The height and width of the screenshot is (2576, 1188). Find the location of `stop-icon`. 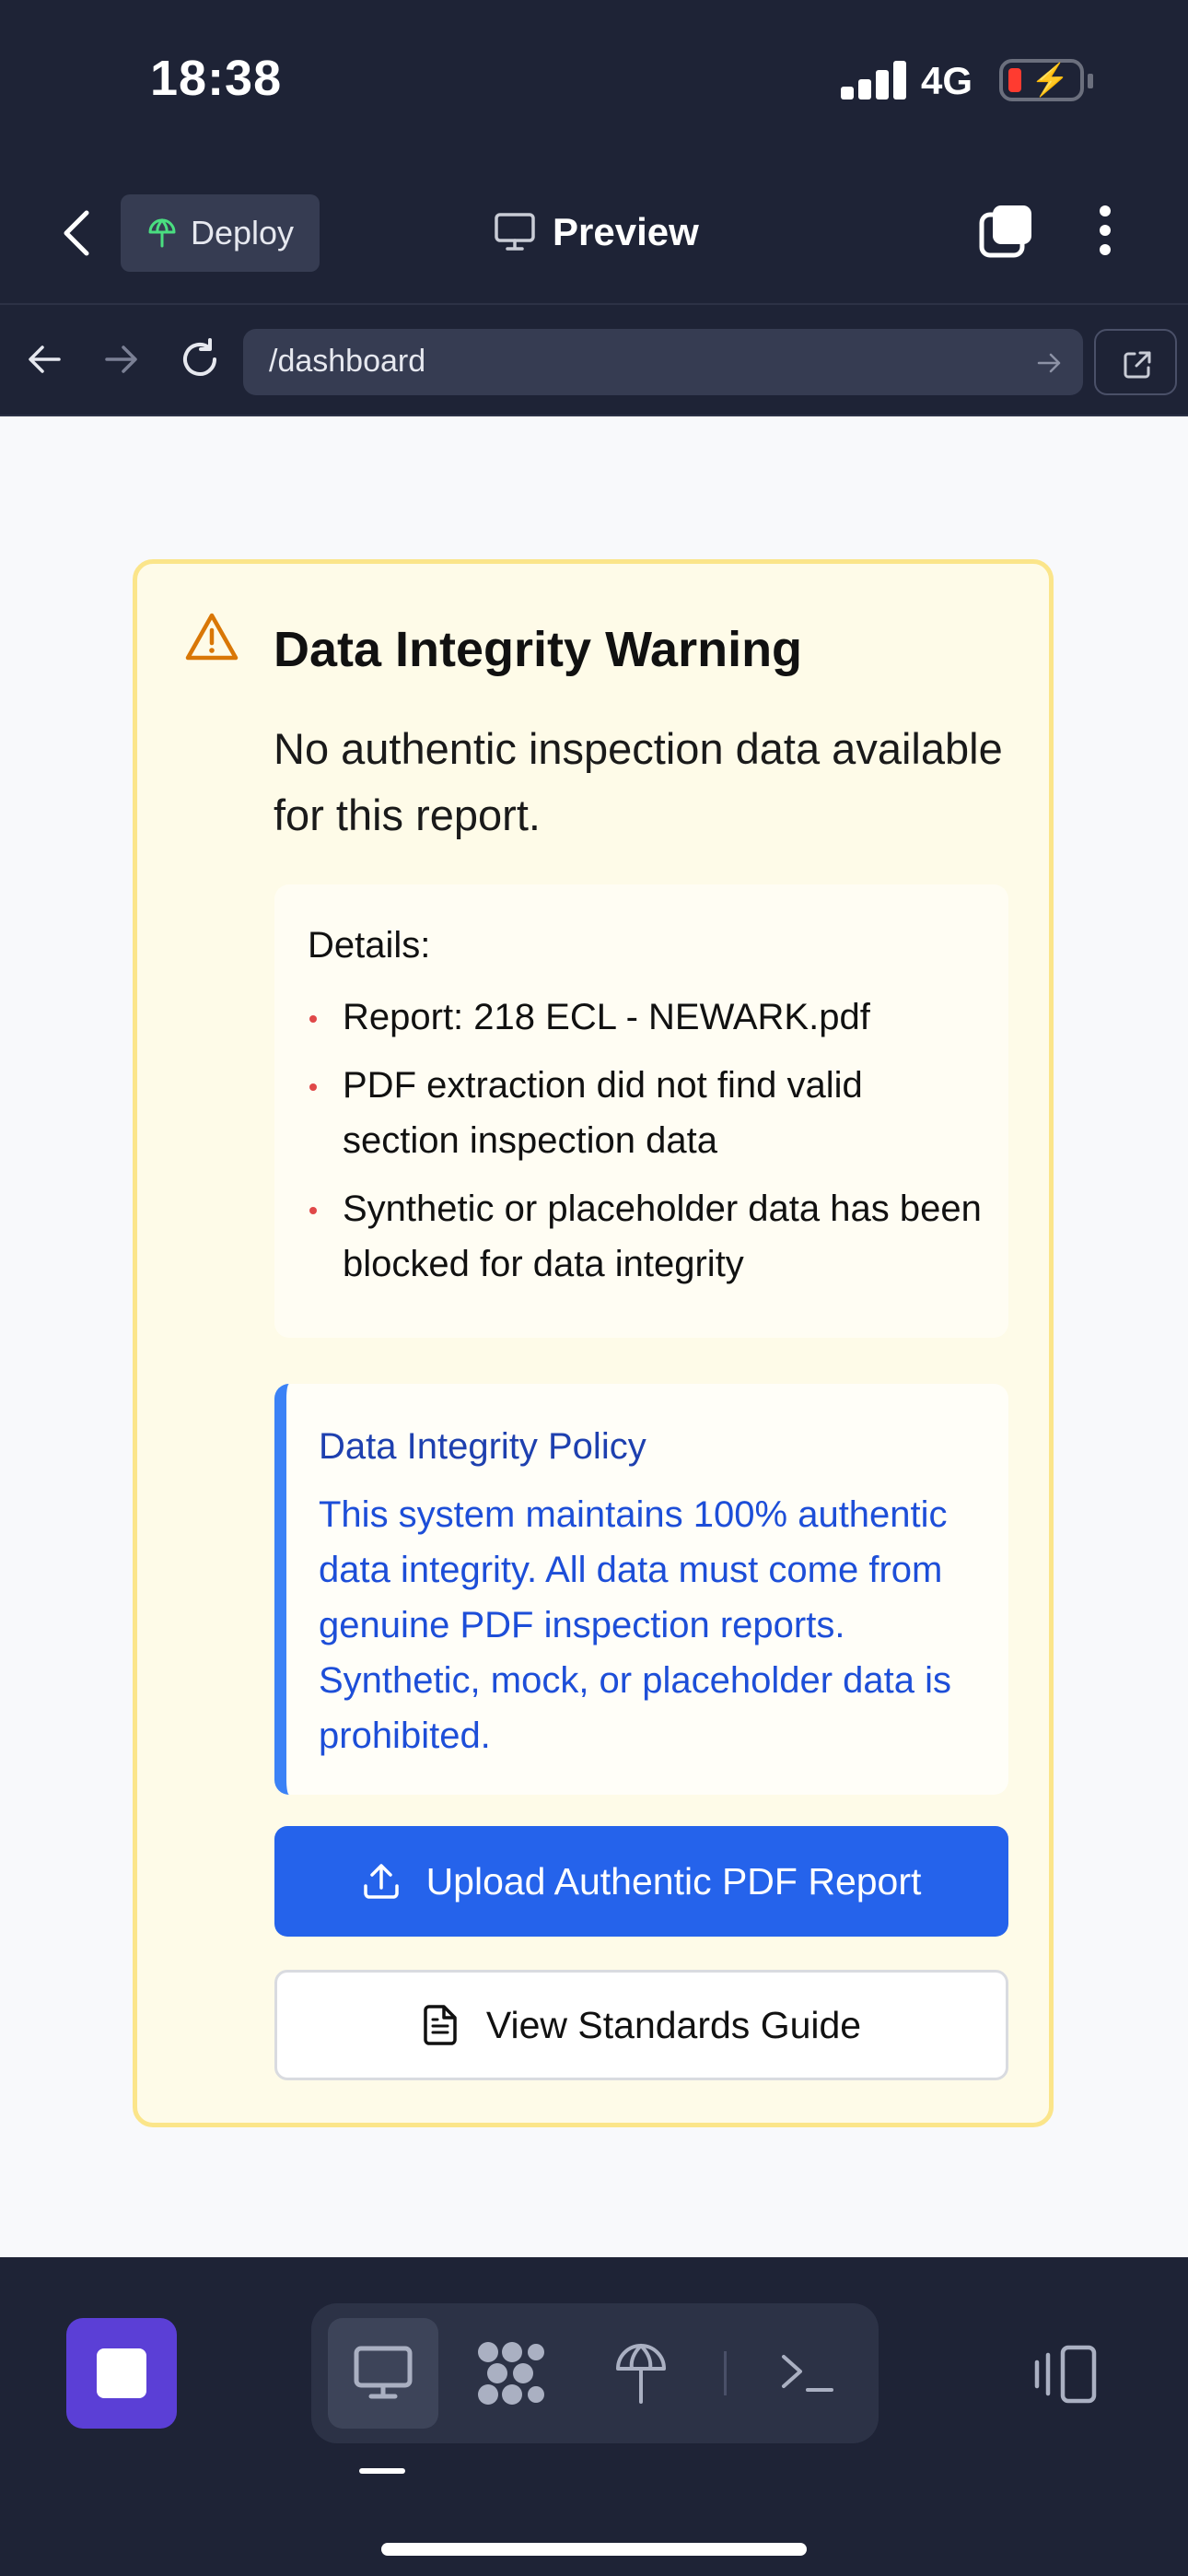

stop-icon is located at coordinates (121, 2373).